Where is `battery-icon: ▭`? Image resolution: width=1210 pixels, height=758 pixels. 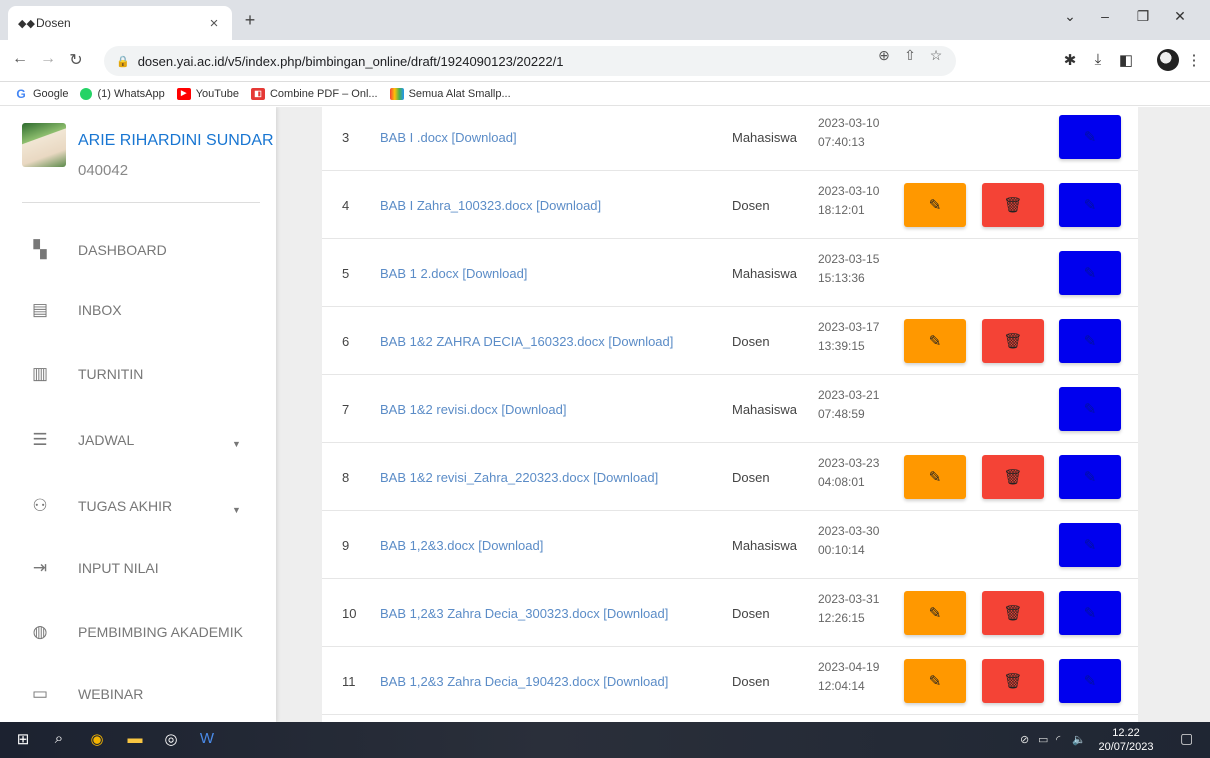
battery-icon: ▭ is located at coordinates (1043, 739).